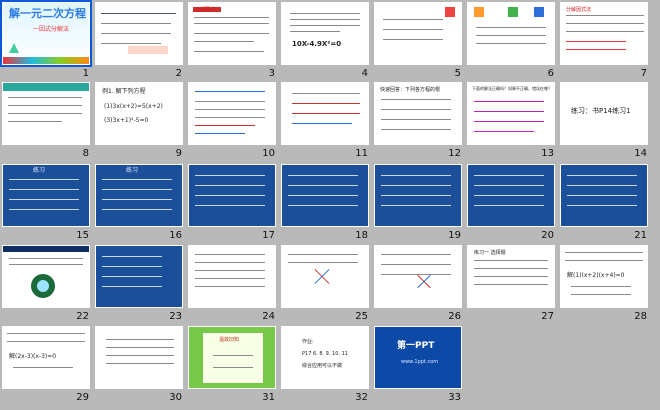 The image size is (660, 410). What do you see at coordinates (418, 202) in the screenshot?
I see `slide-thumbnail-19: 19` at bounding box center [418, 202].